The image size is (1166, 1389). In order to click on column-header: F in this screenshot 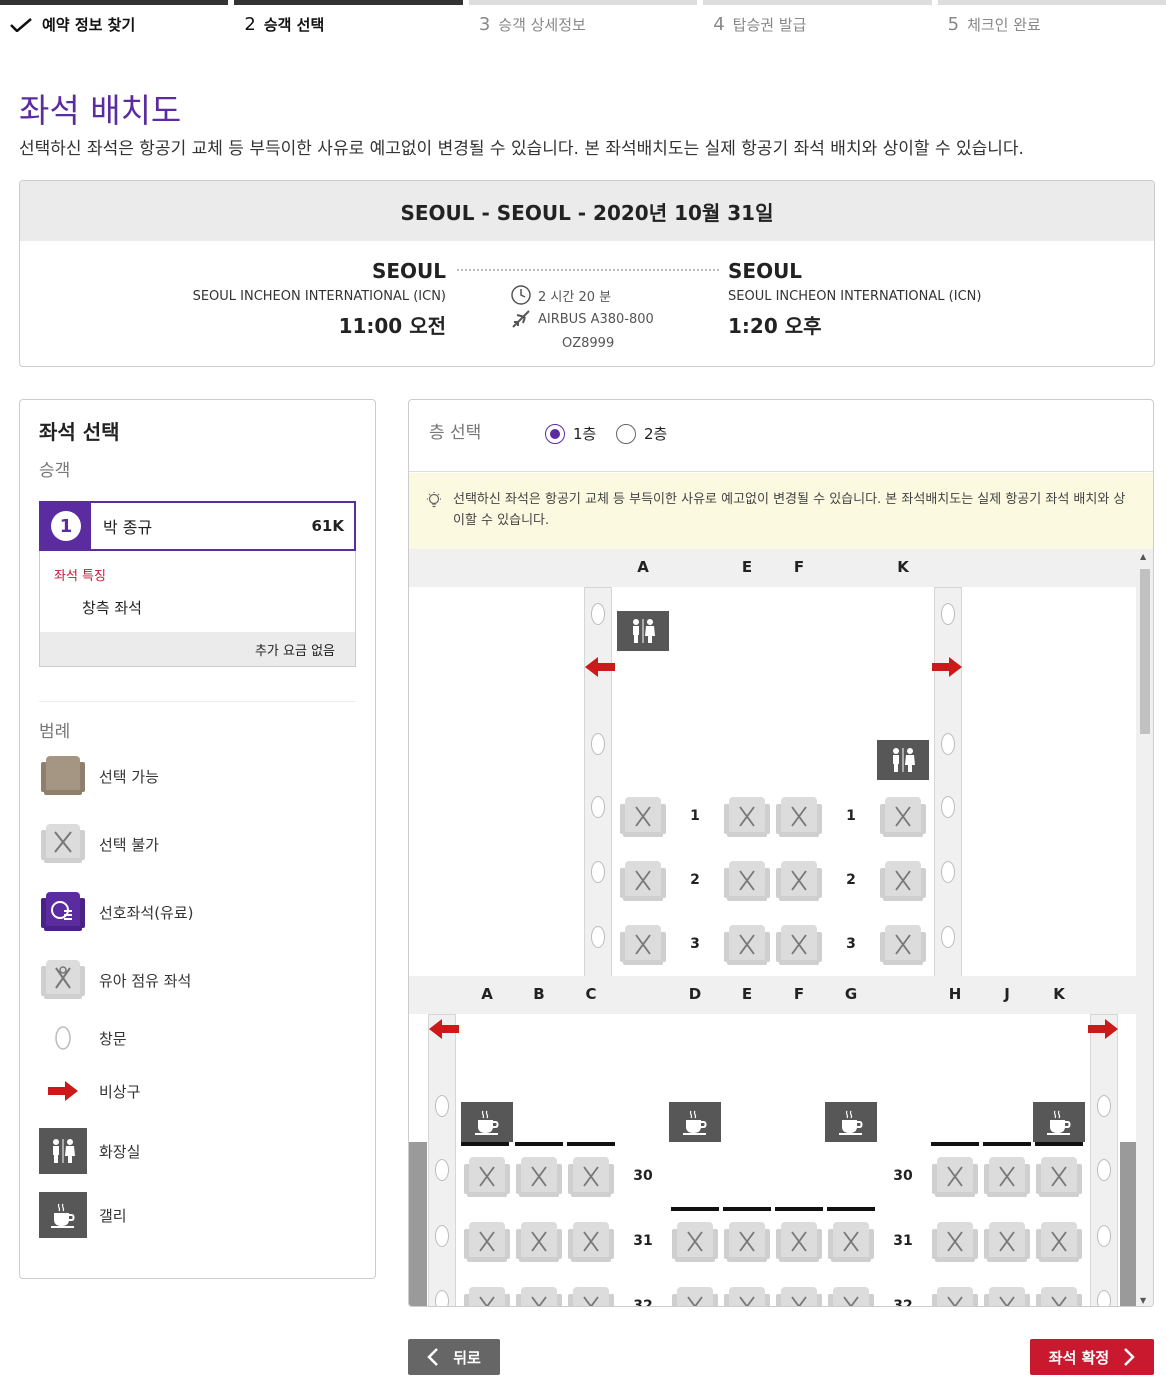, I will do `click(799, 994)`.